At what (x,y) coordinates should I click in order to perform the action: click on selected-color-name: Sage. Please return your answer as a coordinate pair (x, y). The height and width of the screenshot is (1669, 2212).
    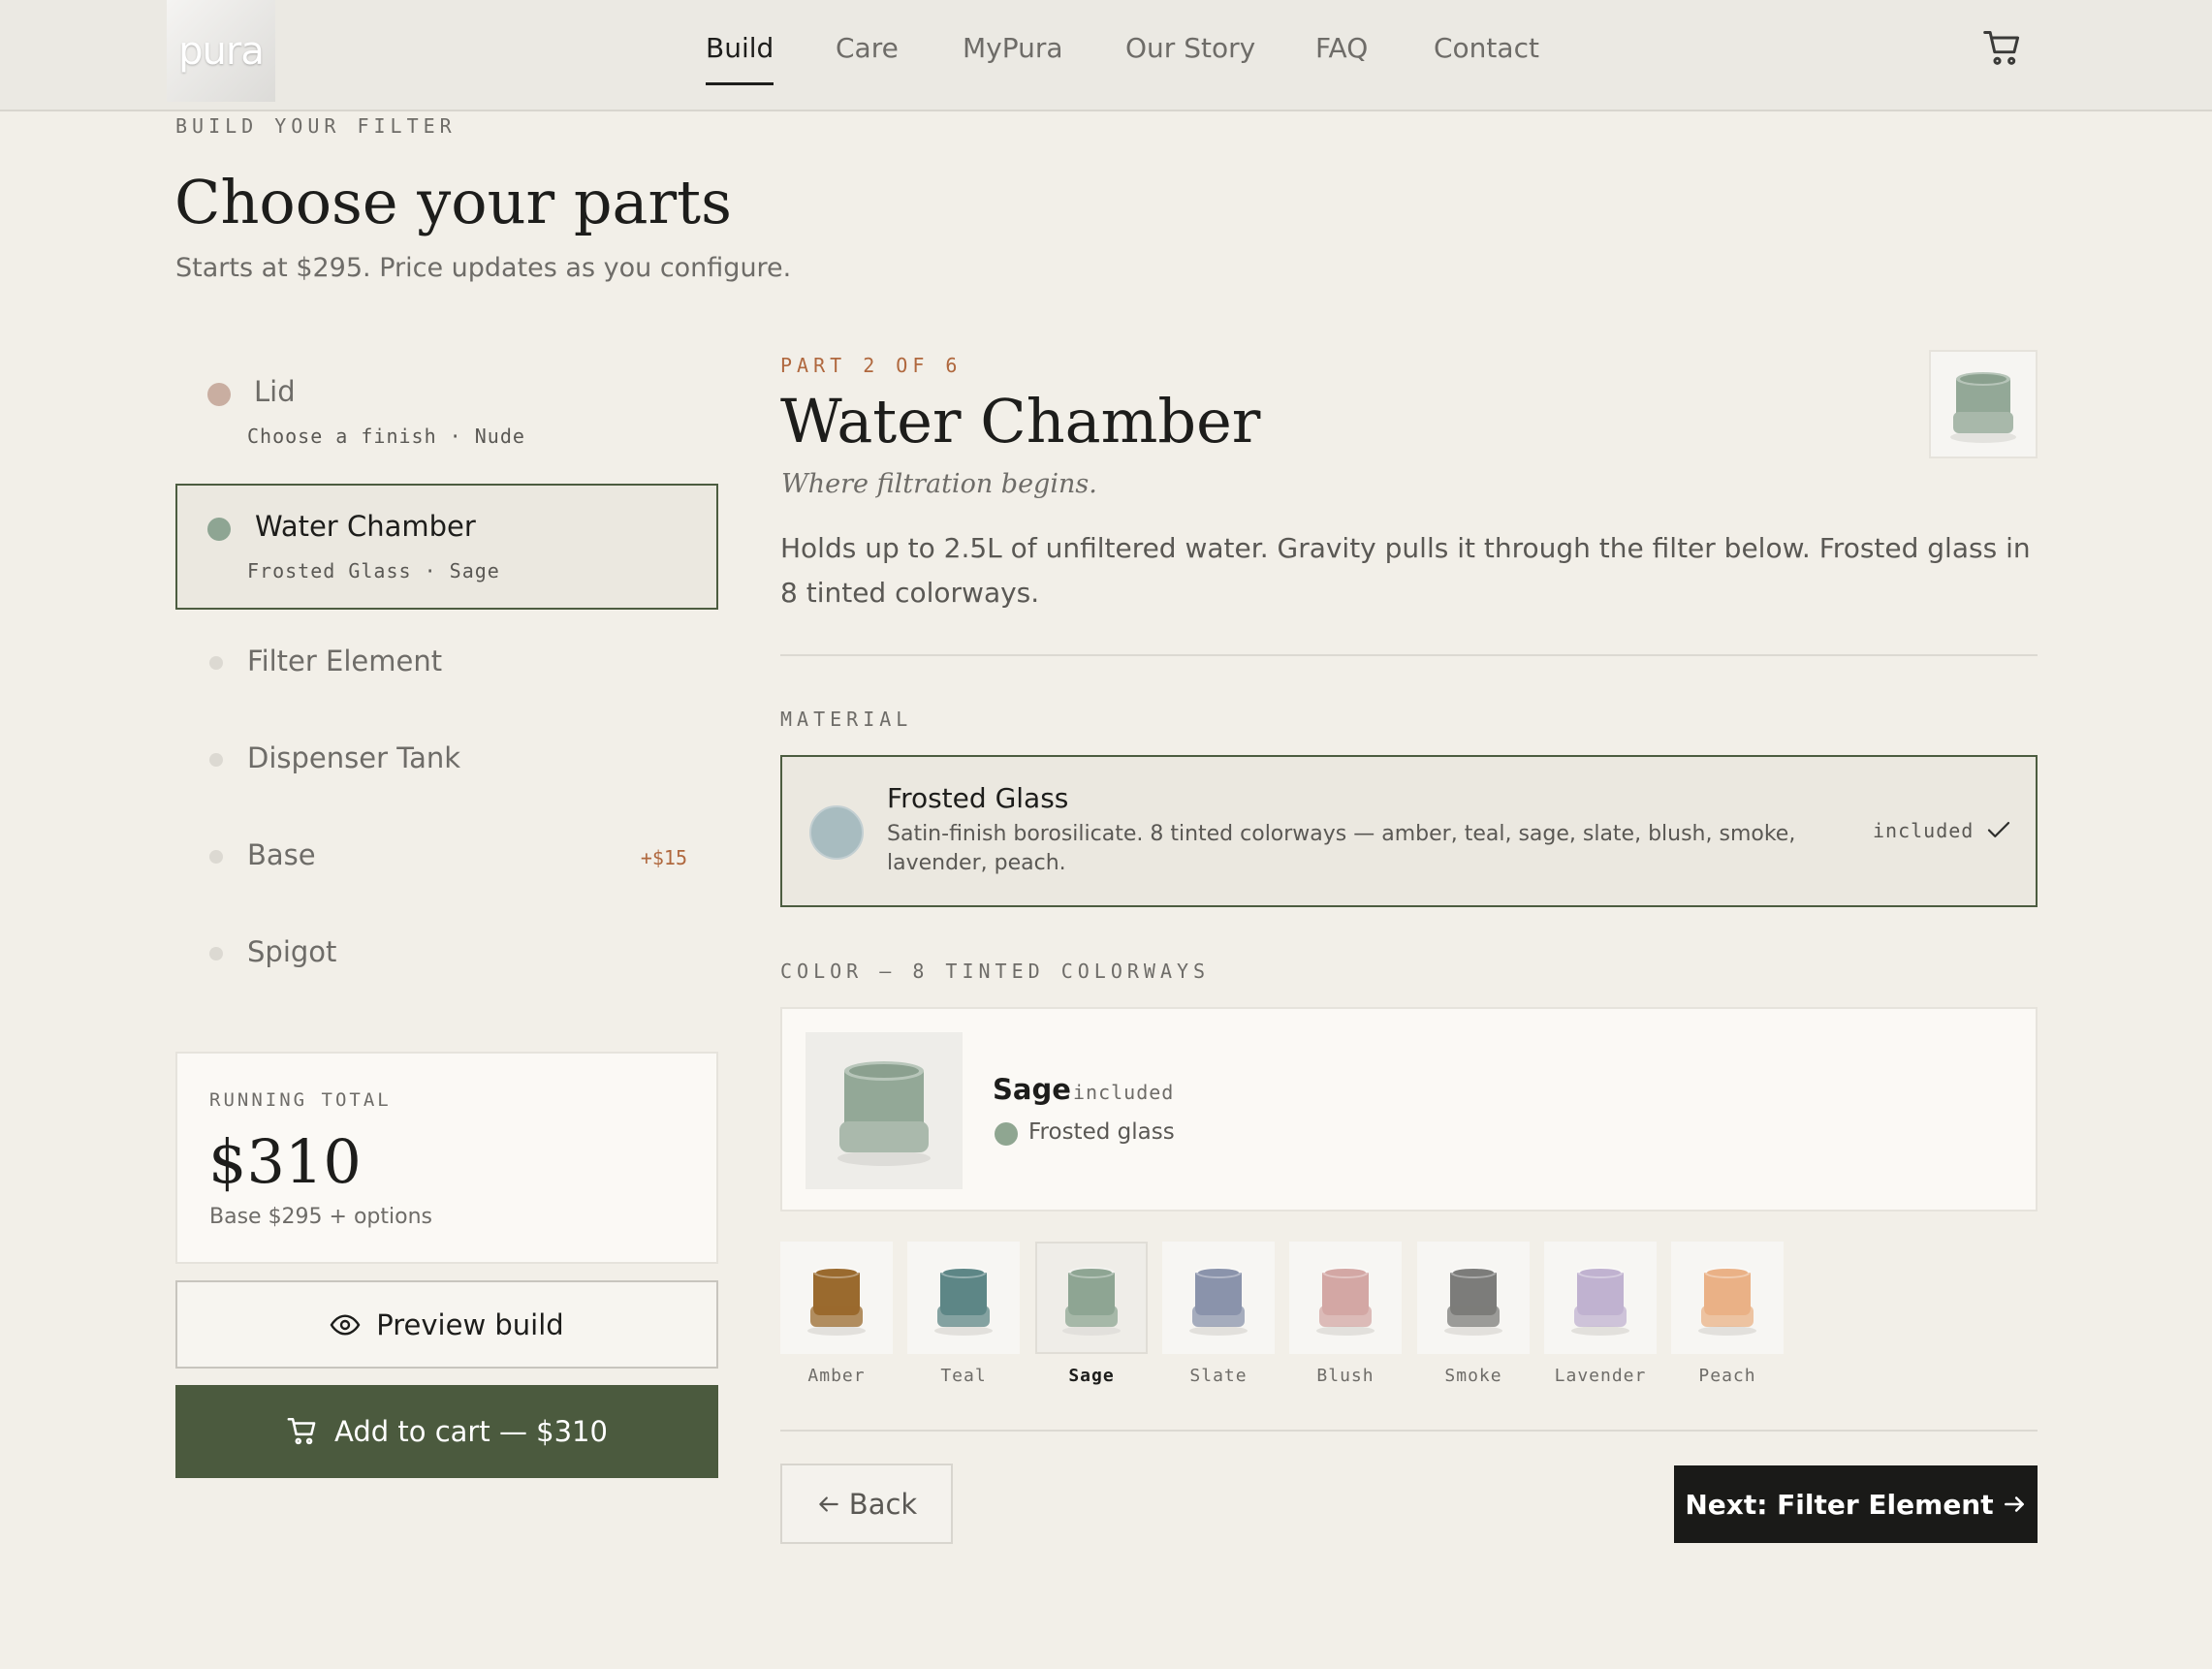
    Looking at the image, I should click on (1032, 1089).